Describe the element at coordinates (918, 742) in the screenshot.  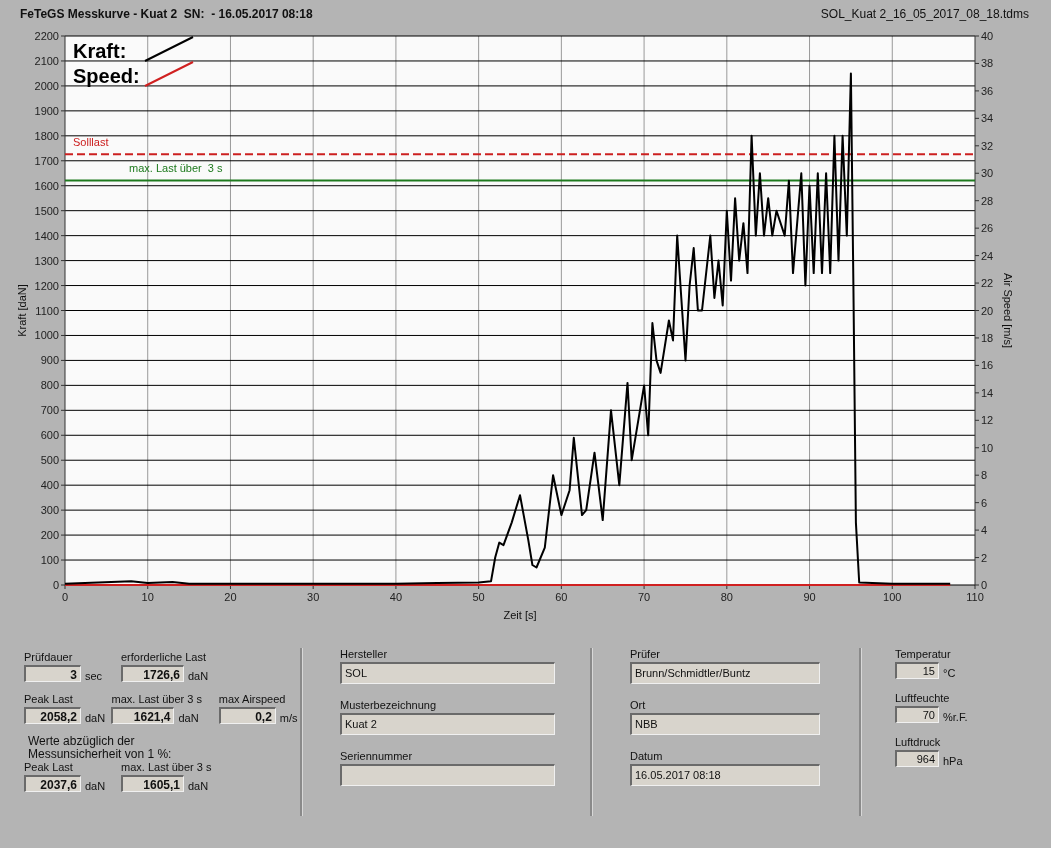
I see `field-label: Luftdruck` at that location.